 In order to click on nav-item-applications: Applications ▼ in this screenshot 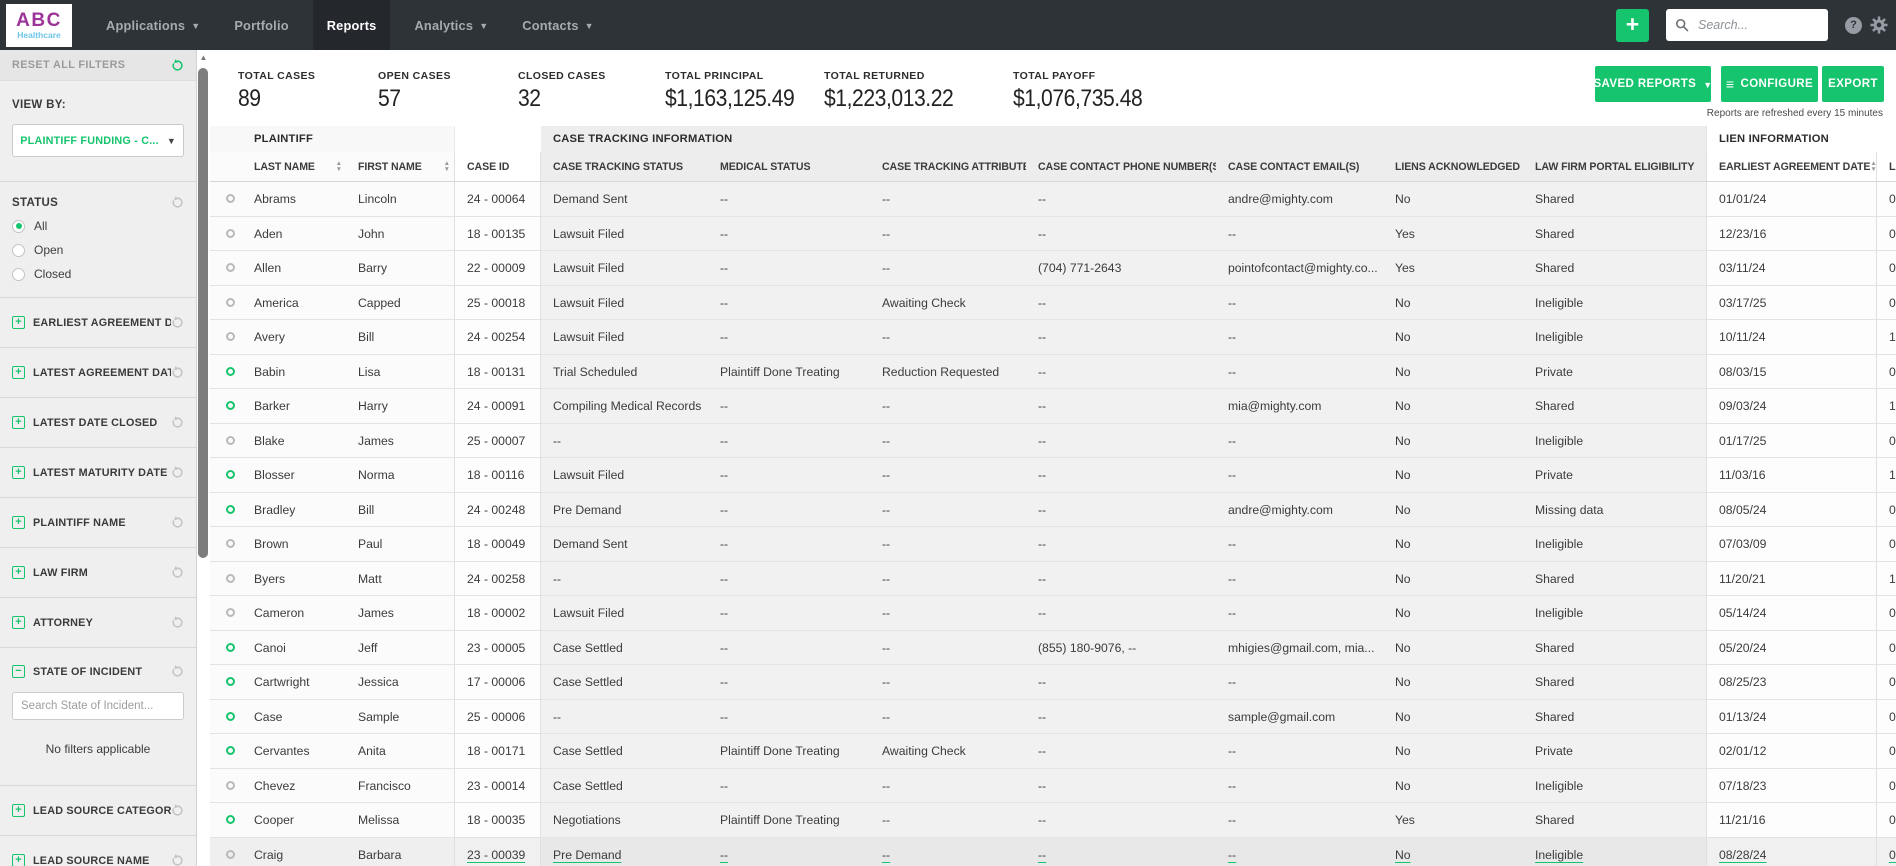, I will do `click(153, 25)`.